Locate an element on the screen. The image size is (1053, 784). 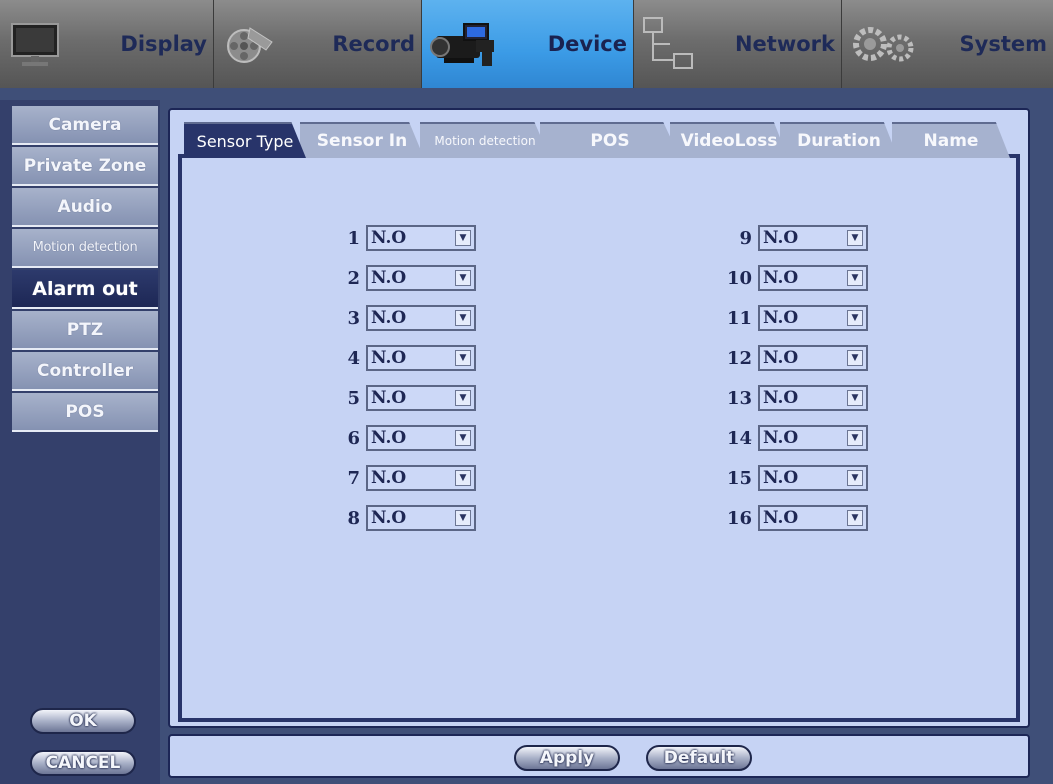
sensor-row: 9 N.O ▼ is located at coordinates (793, 238).